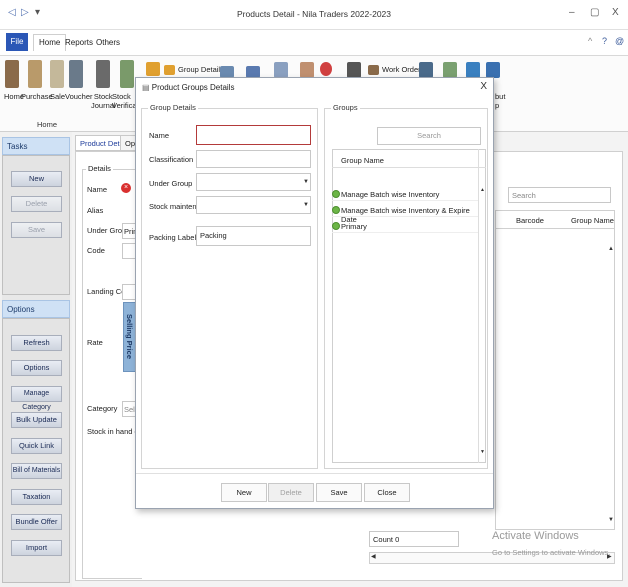 The image size is (628, 587). I want to click on document-icon, so click(354, 70).